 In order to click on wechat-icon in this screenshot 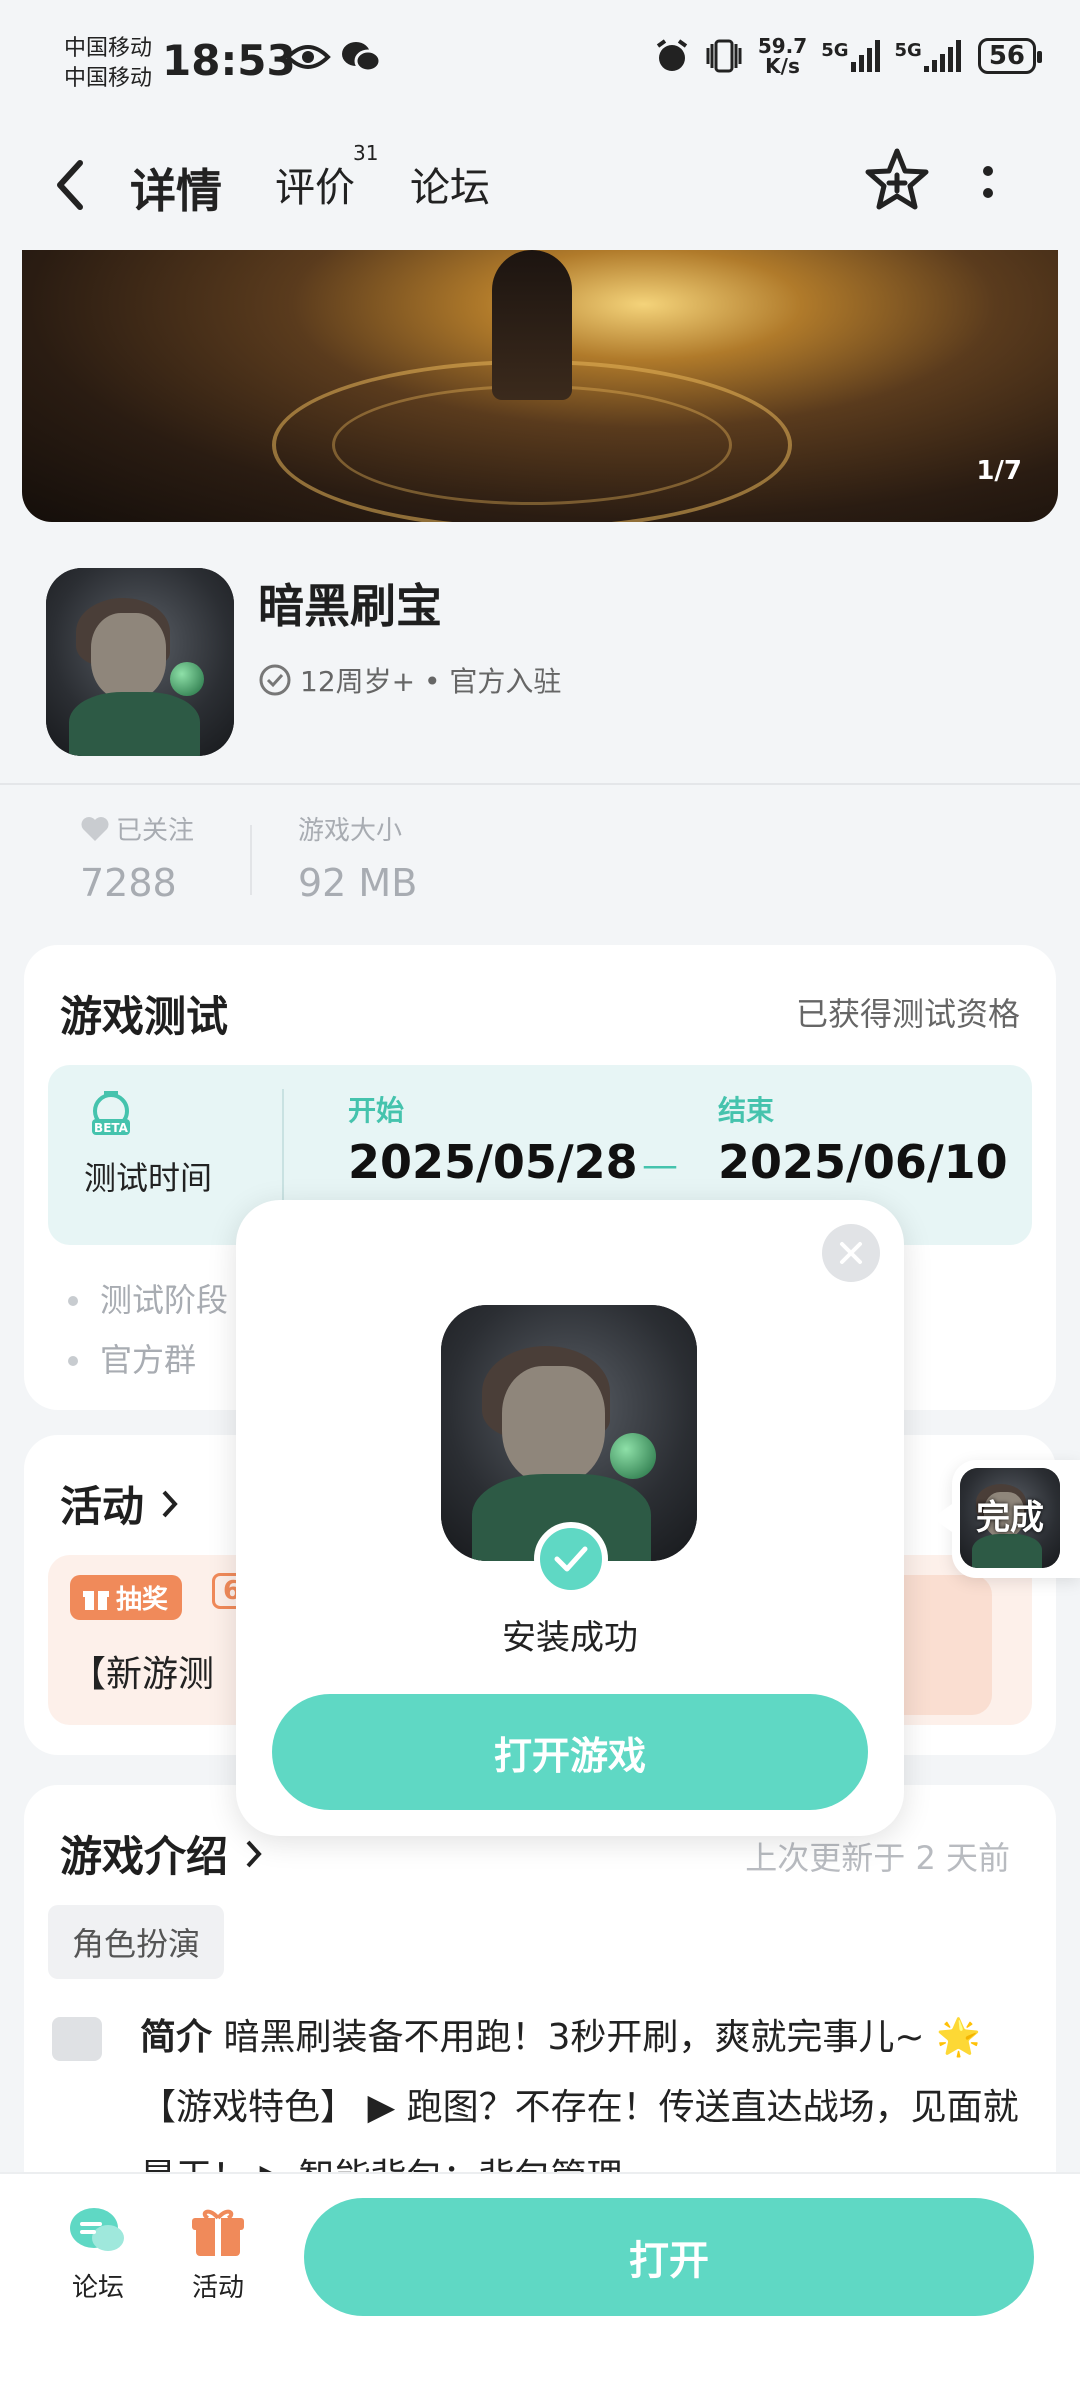, I will do `click(361, 57)`.